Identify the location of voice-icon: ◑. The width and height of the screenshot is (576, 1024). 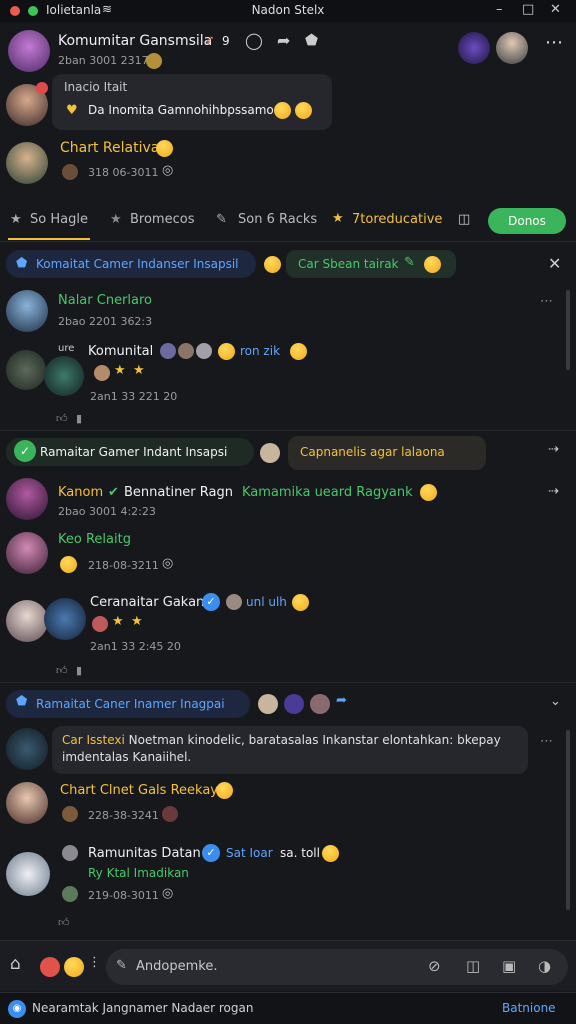
(544, 966).